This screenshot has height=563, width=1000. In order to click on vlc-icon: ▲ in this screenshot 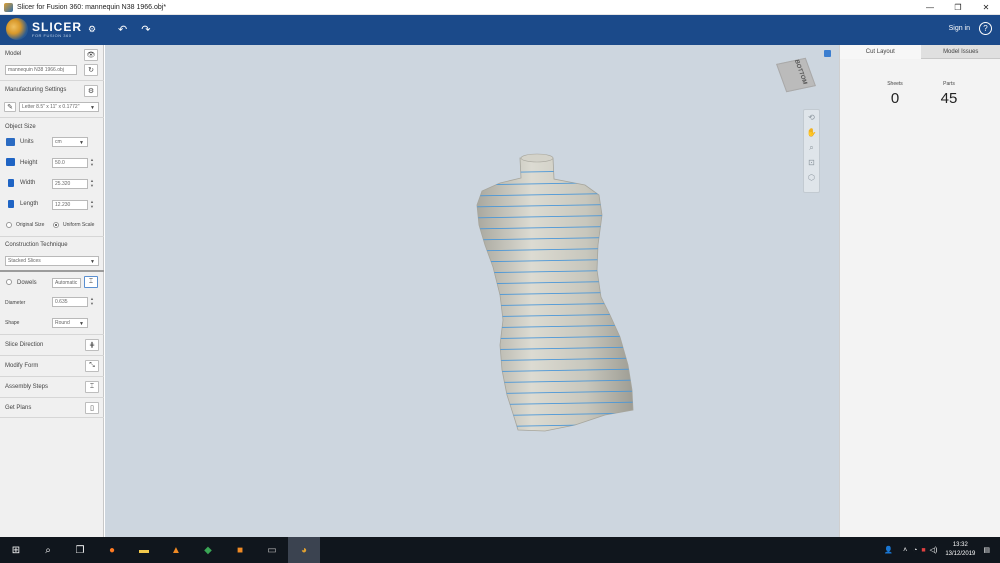, I will do `click(176, 550)`.